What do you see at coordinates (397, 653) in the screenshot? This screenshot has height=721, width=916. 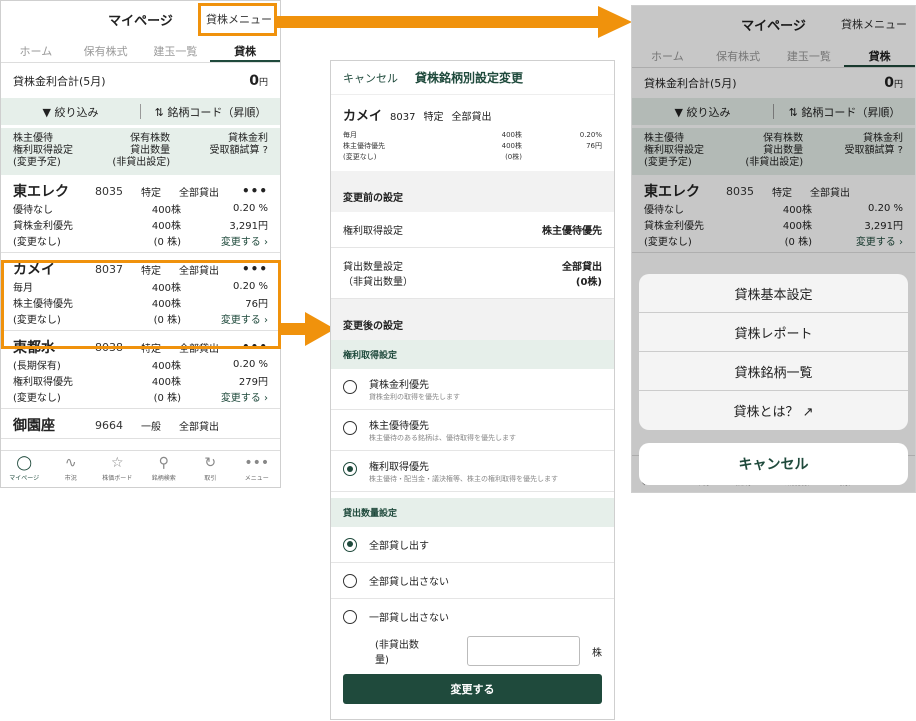 I see `partial-label: (非貸出数量)` at bounding box center [397, 653].